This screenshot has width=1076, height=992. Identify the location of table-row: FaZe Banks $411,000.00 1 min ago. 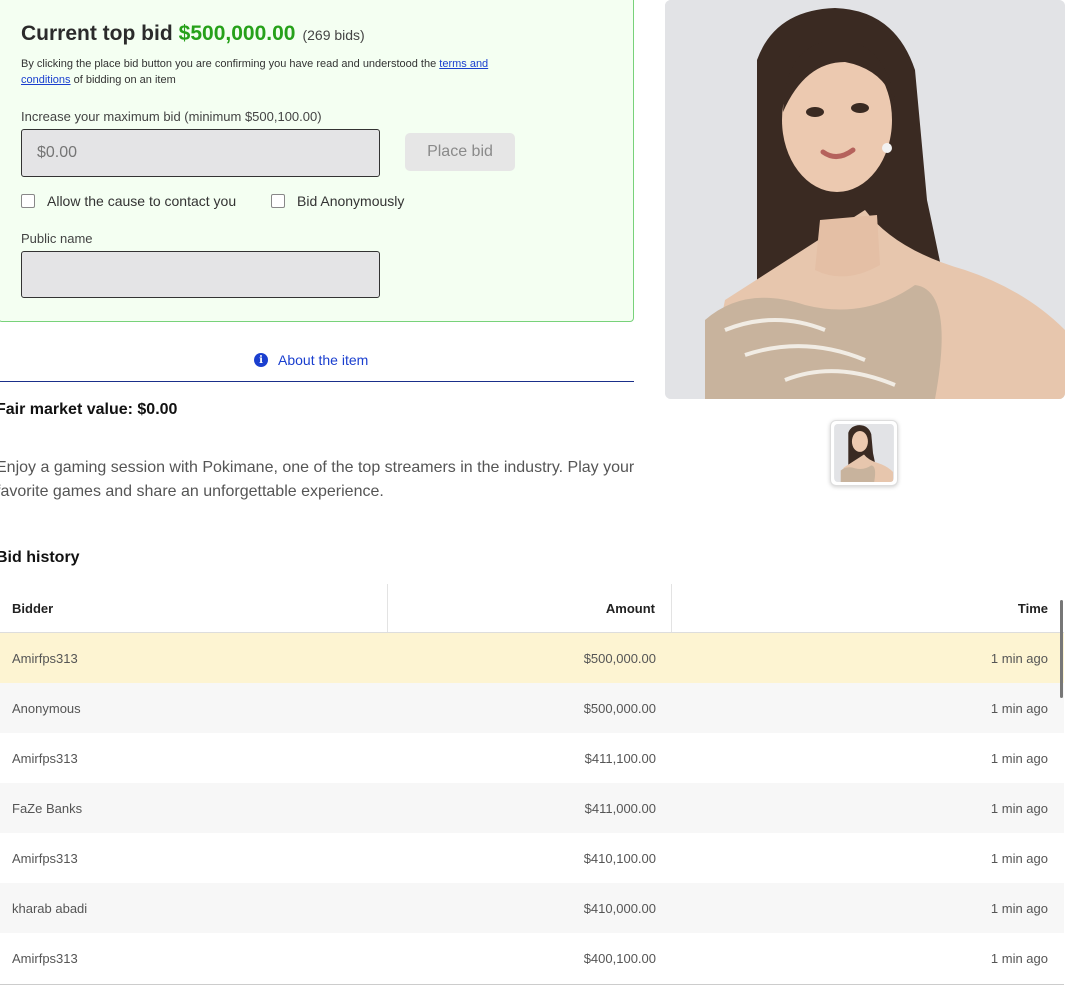
(532, 808).